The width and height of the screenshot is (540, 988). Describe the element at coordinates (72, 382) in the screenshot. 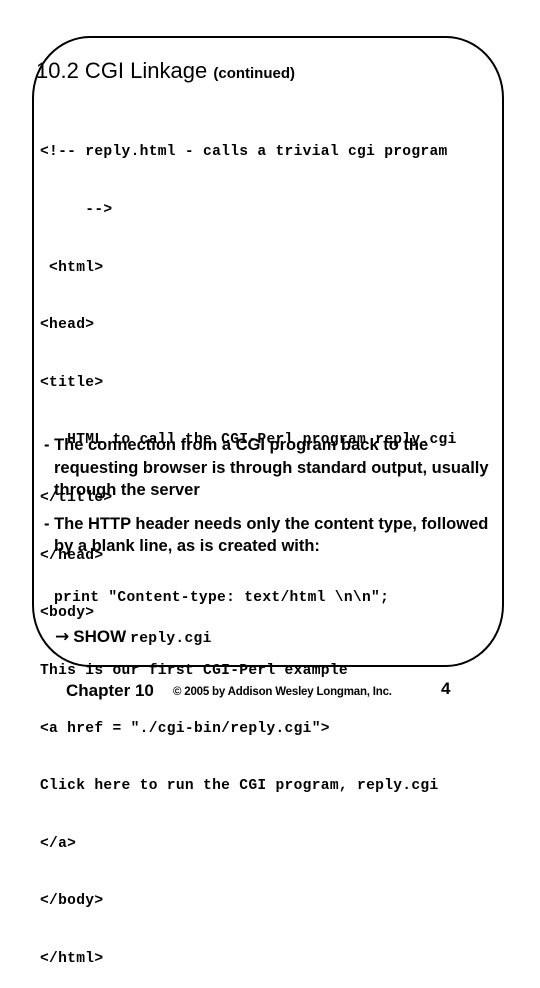

I see `code-line: <title>` at that location.